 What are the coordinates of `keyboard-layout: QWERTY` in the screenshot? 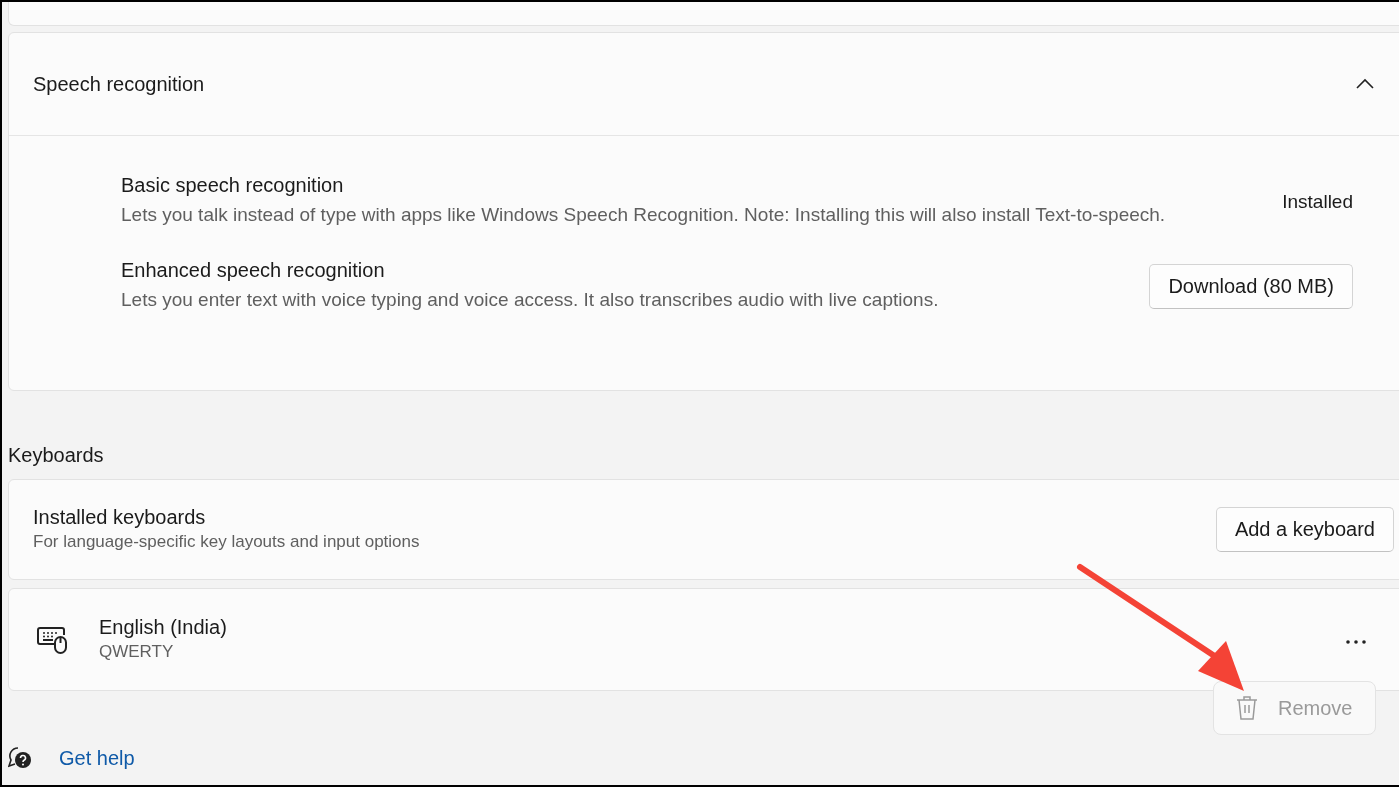 It's located at (137, 652).